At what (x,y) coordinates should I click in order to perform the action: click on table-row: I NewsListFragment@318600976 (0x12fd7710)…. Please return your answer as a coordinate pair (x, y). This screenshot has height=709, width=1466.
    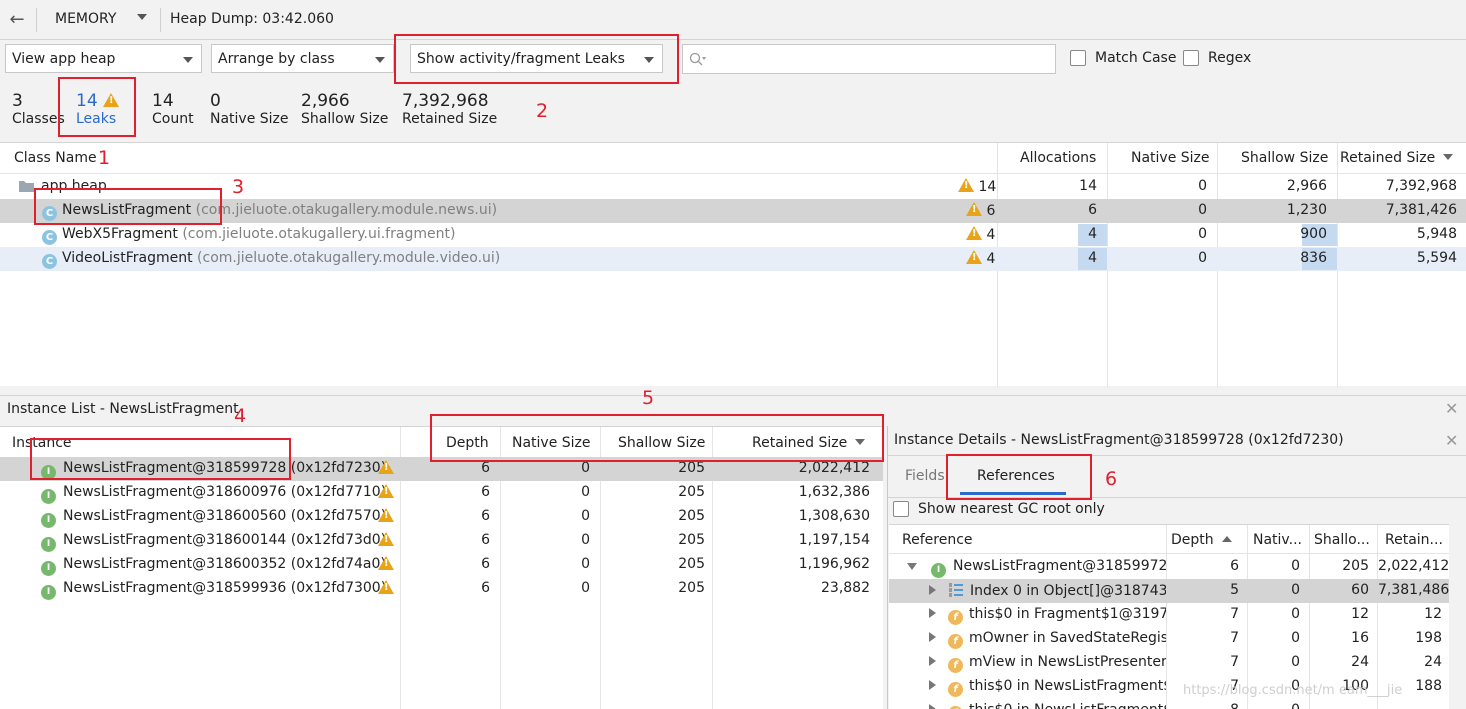
    Looking at the image, I should click on (441, 493).